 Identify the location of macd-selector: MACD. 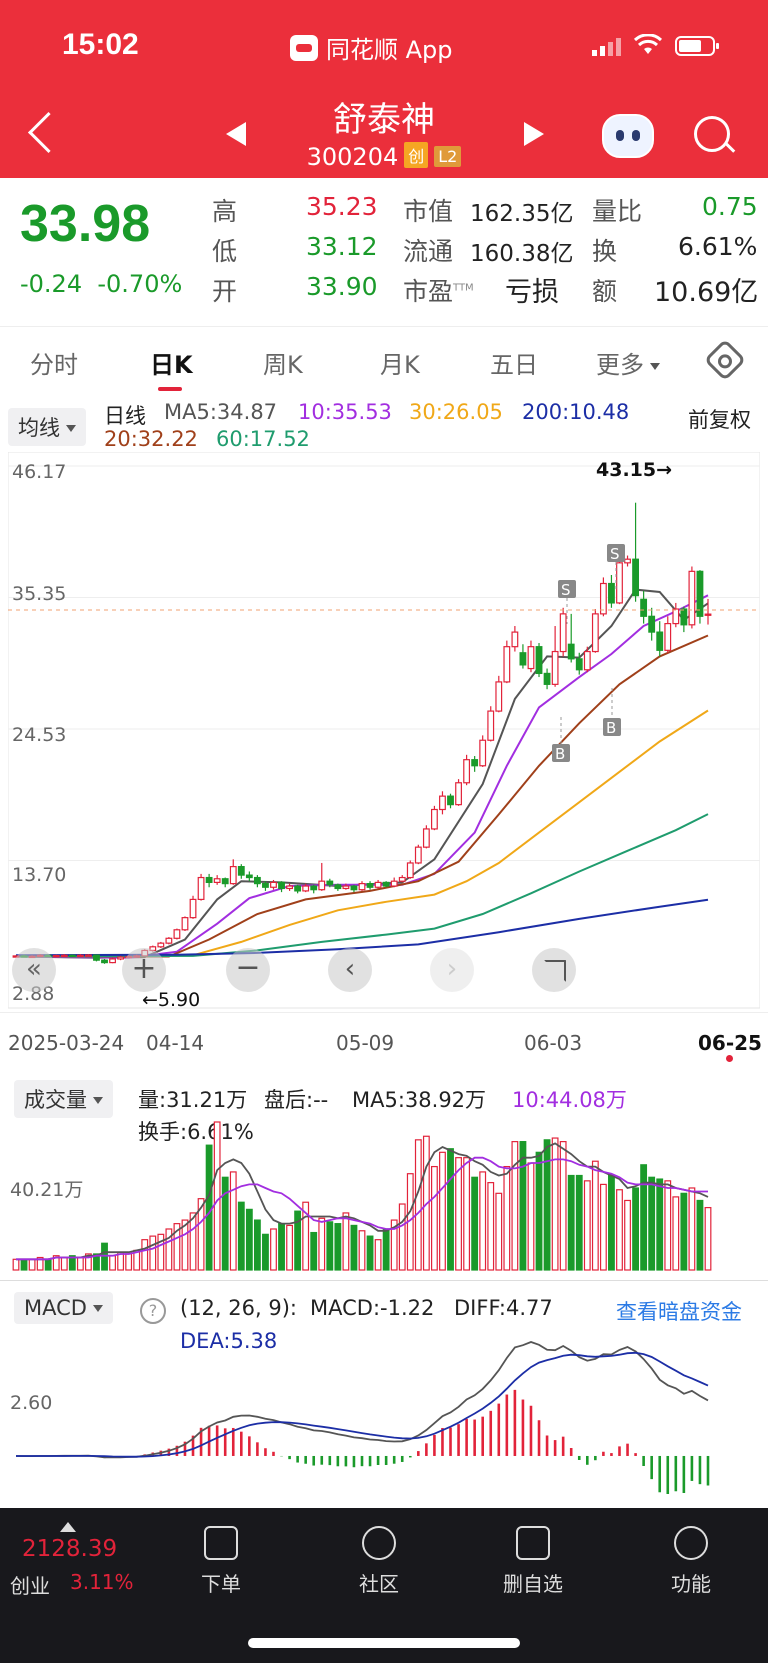
(63, 1308).